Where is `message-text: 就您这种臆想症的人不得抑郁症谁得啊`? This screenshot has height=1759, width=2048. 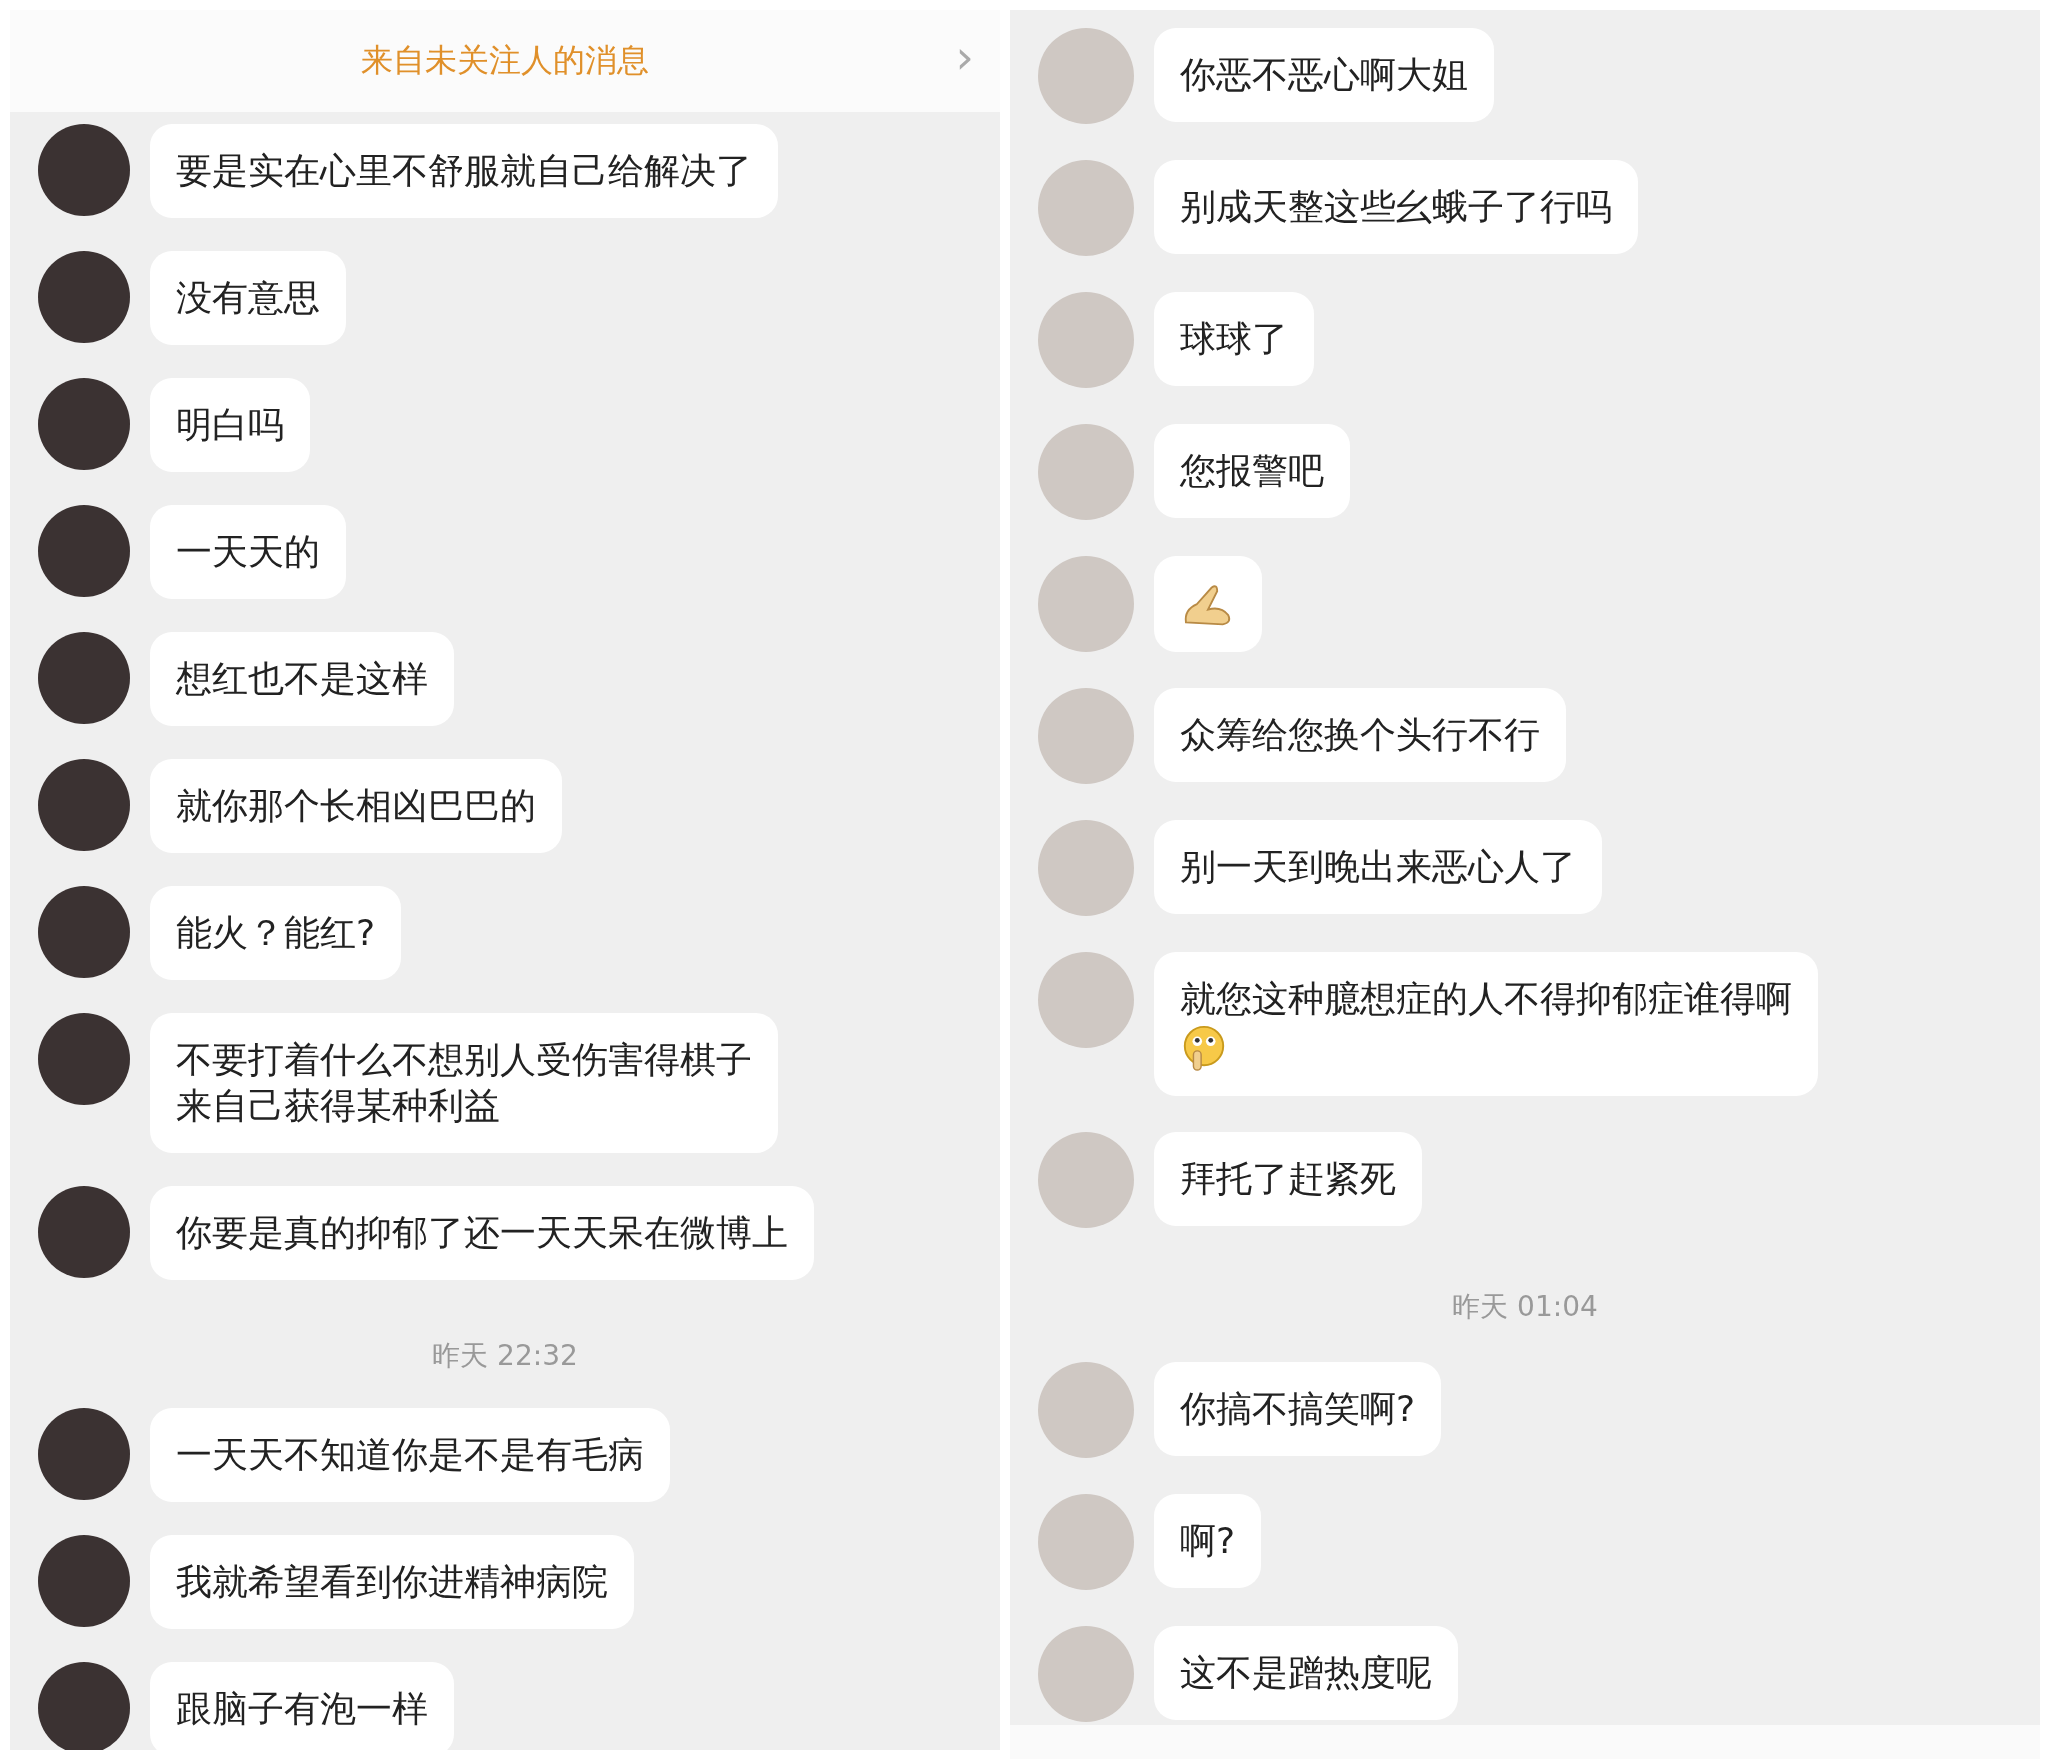 message-text: 就您这种臆想症的人不得抑郁症谁得啊 is located at coordinates (1486, 999).